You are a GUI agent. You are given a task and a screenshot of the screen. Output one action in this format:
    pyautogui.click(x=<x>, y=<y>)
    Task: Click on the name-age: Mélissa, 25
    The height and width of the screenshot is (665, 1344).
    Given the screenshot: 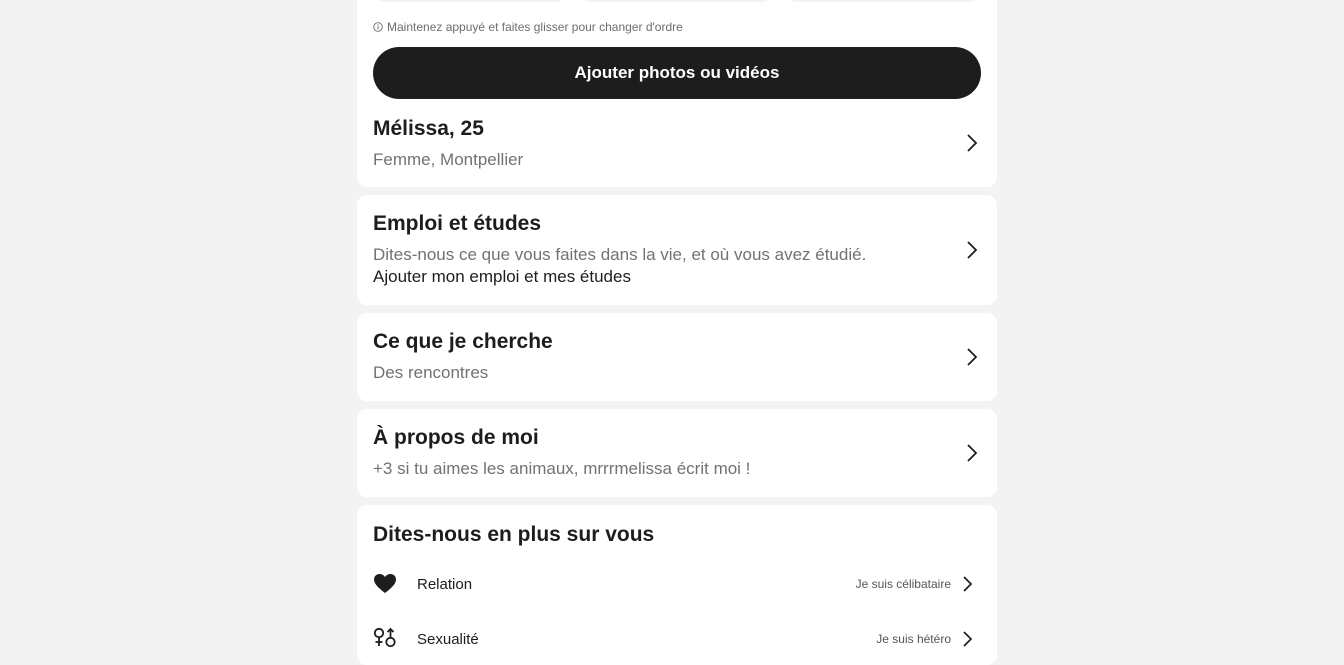 What is the action you would take?
    pyautogui.click(x=428, y=128)
    